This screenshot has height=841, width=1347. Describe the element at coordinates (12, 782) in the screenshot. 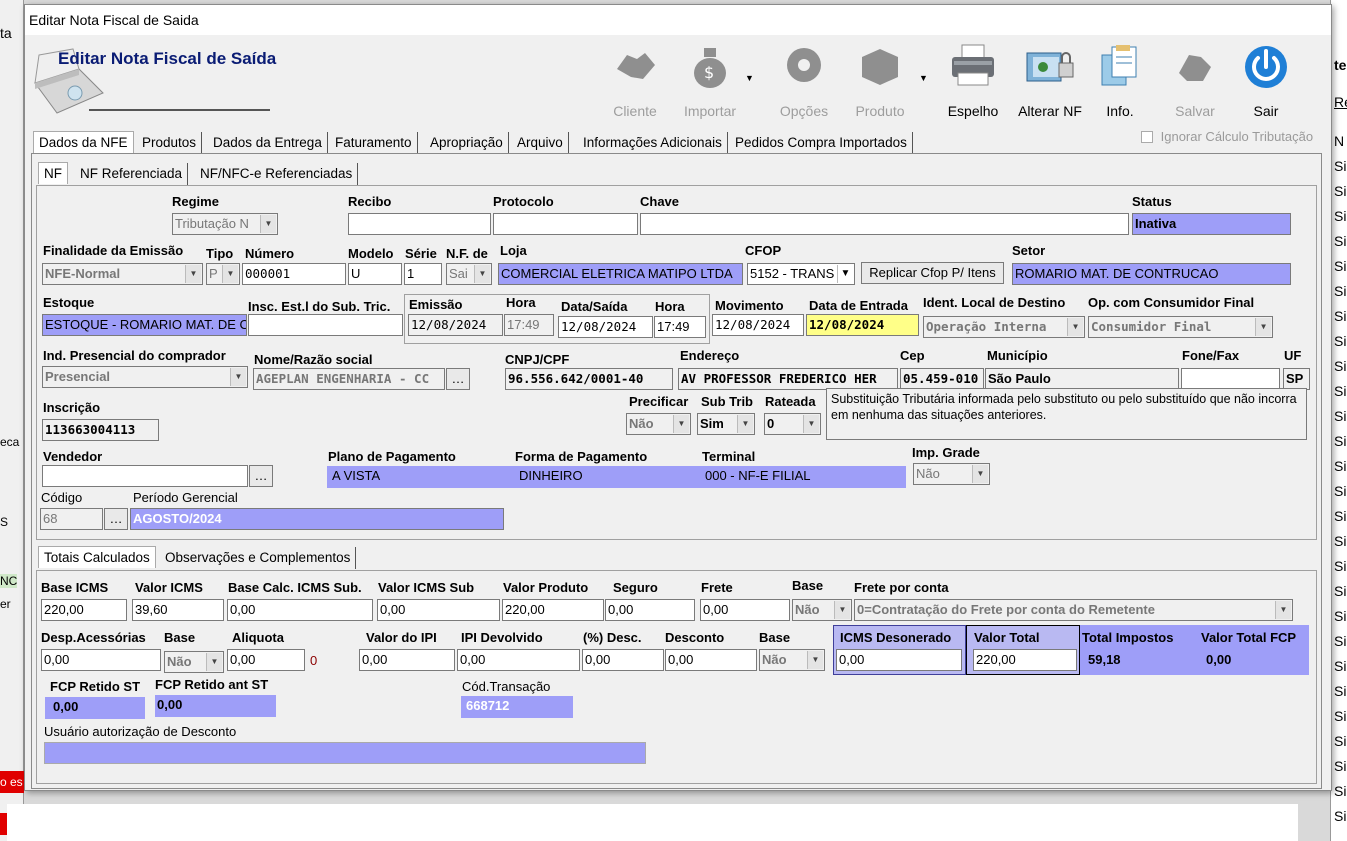

I see `bg-status-red: o es` at that location.